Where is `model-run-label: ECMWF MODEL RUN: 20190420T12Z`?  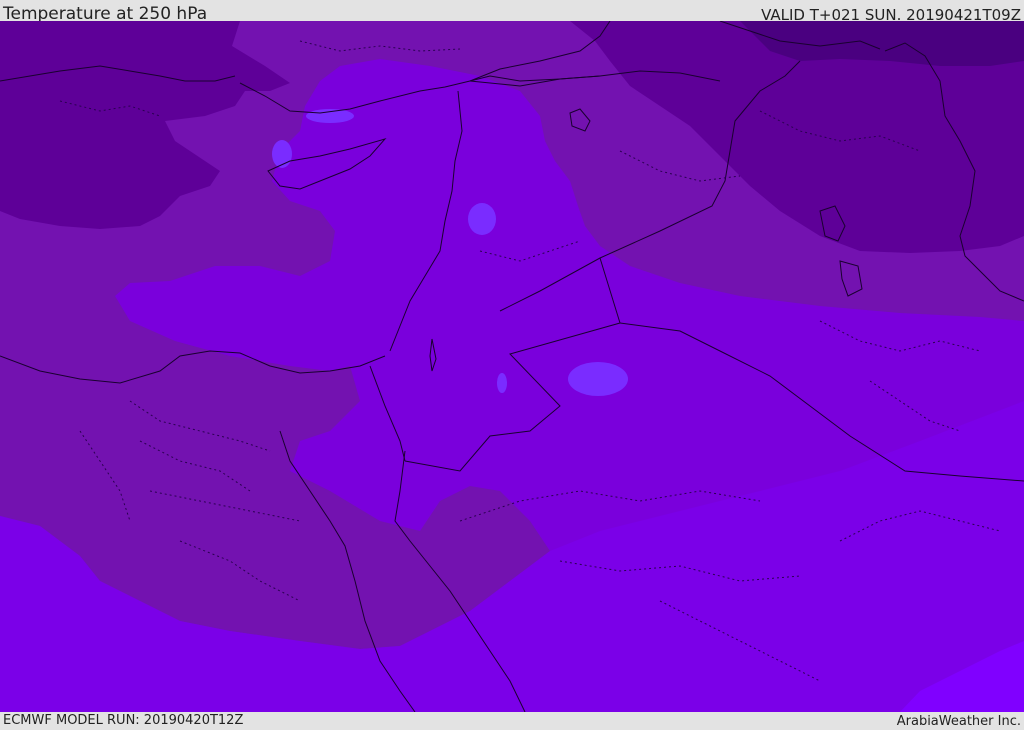
model-run-label: ECMWF MODEL RUN: 20190420T12Z is located at coordinates (123, 720).